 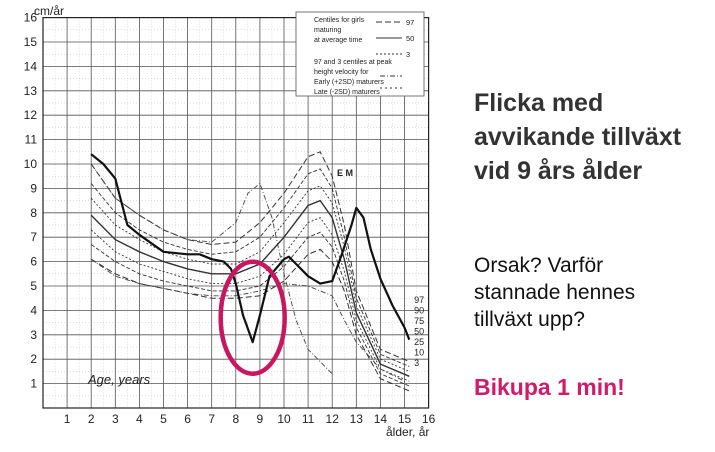 What do you see at coordinates (308, 419) in the screenshot?
I see `x-tick-label: 11` at bounding box center [308, 419].